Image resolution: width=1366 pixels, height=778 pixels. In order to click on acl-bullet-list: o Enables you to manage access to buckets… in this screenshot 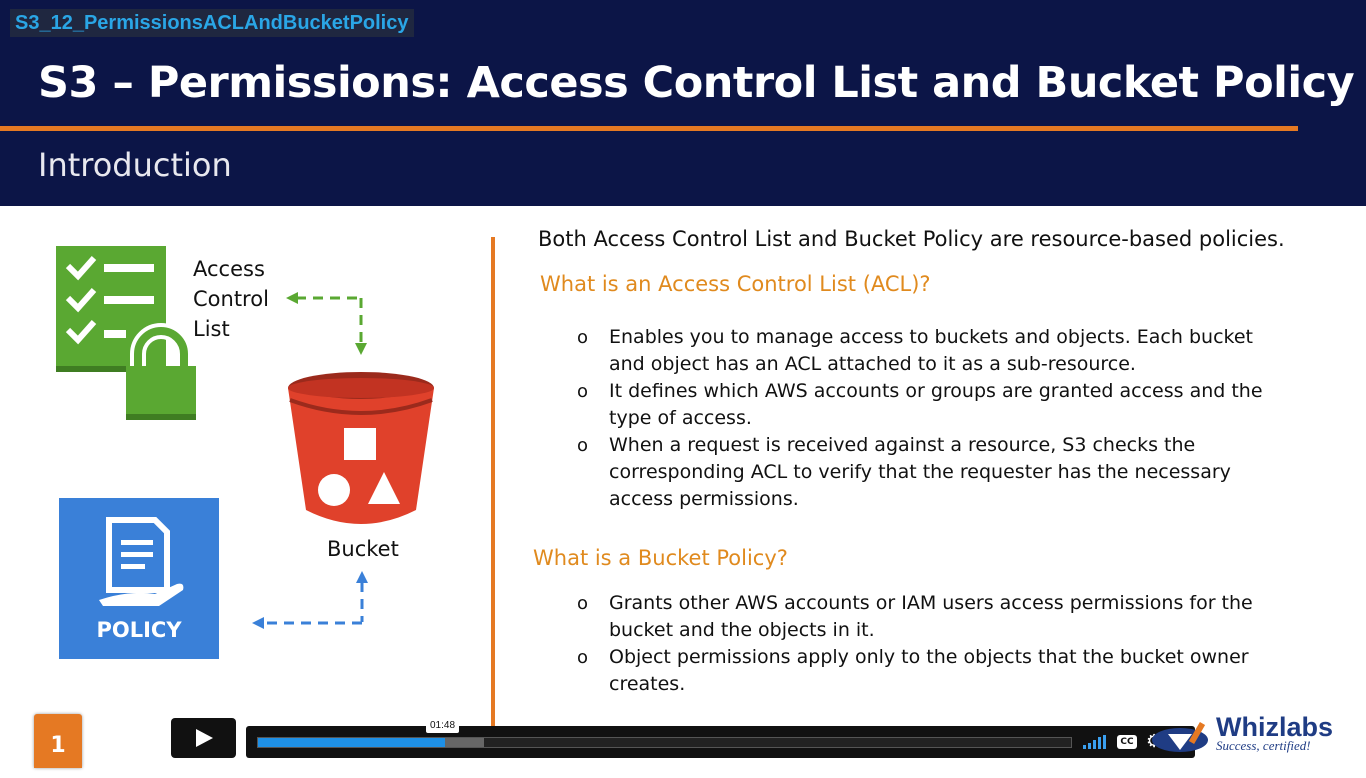, I will do `click(927, 418)`.